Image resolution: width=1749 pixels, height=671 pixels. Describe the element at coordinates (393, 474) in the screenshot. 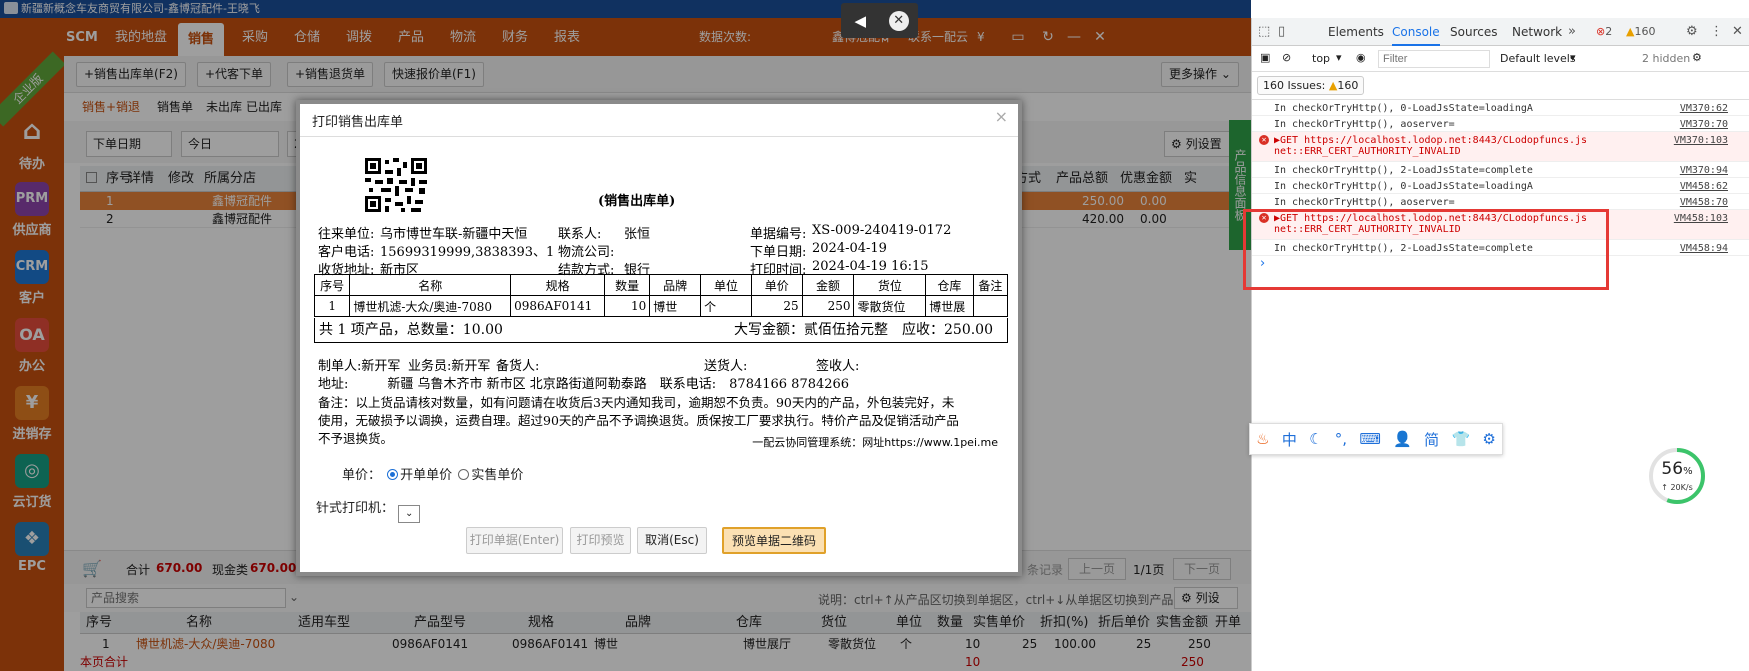

I see `billing-price-radio` at that location.